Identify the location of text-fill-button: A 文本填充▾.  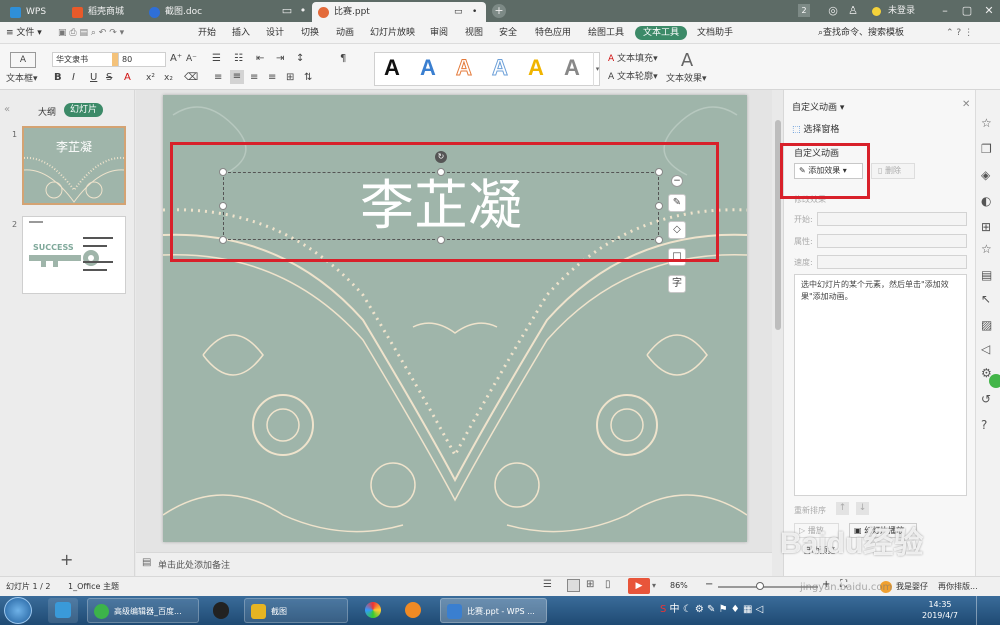
(633, 59).